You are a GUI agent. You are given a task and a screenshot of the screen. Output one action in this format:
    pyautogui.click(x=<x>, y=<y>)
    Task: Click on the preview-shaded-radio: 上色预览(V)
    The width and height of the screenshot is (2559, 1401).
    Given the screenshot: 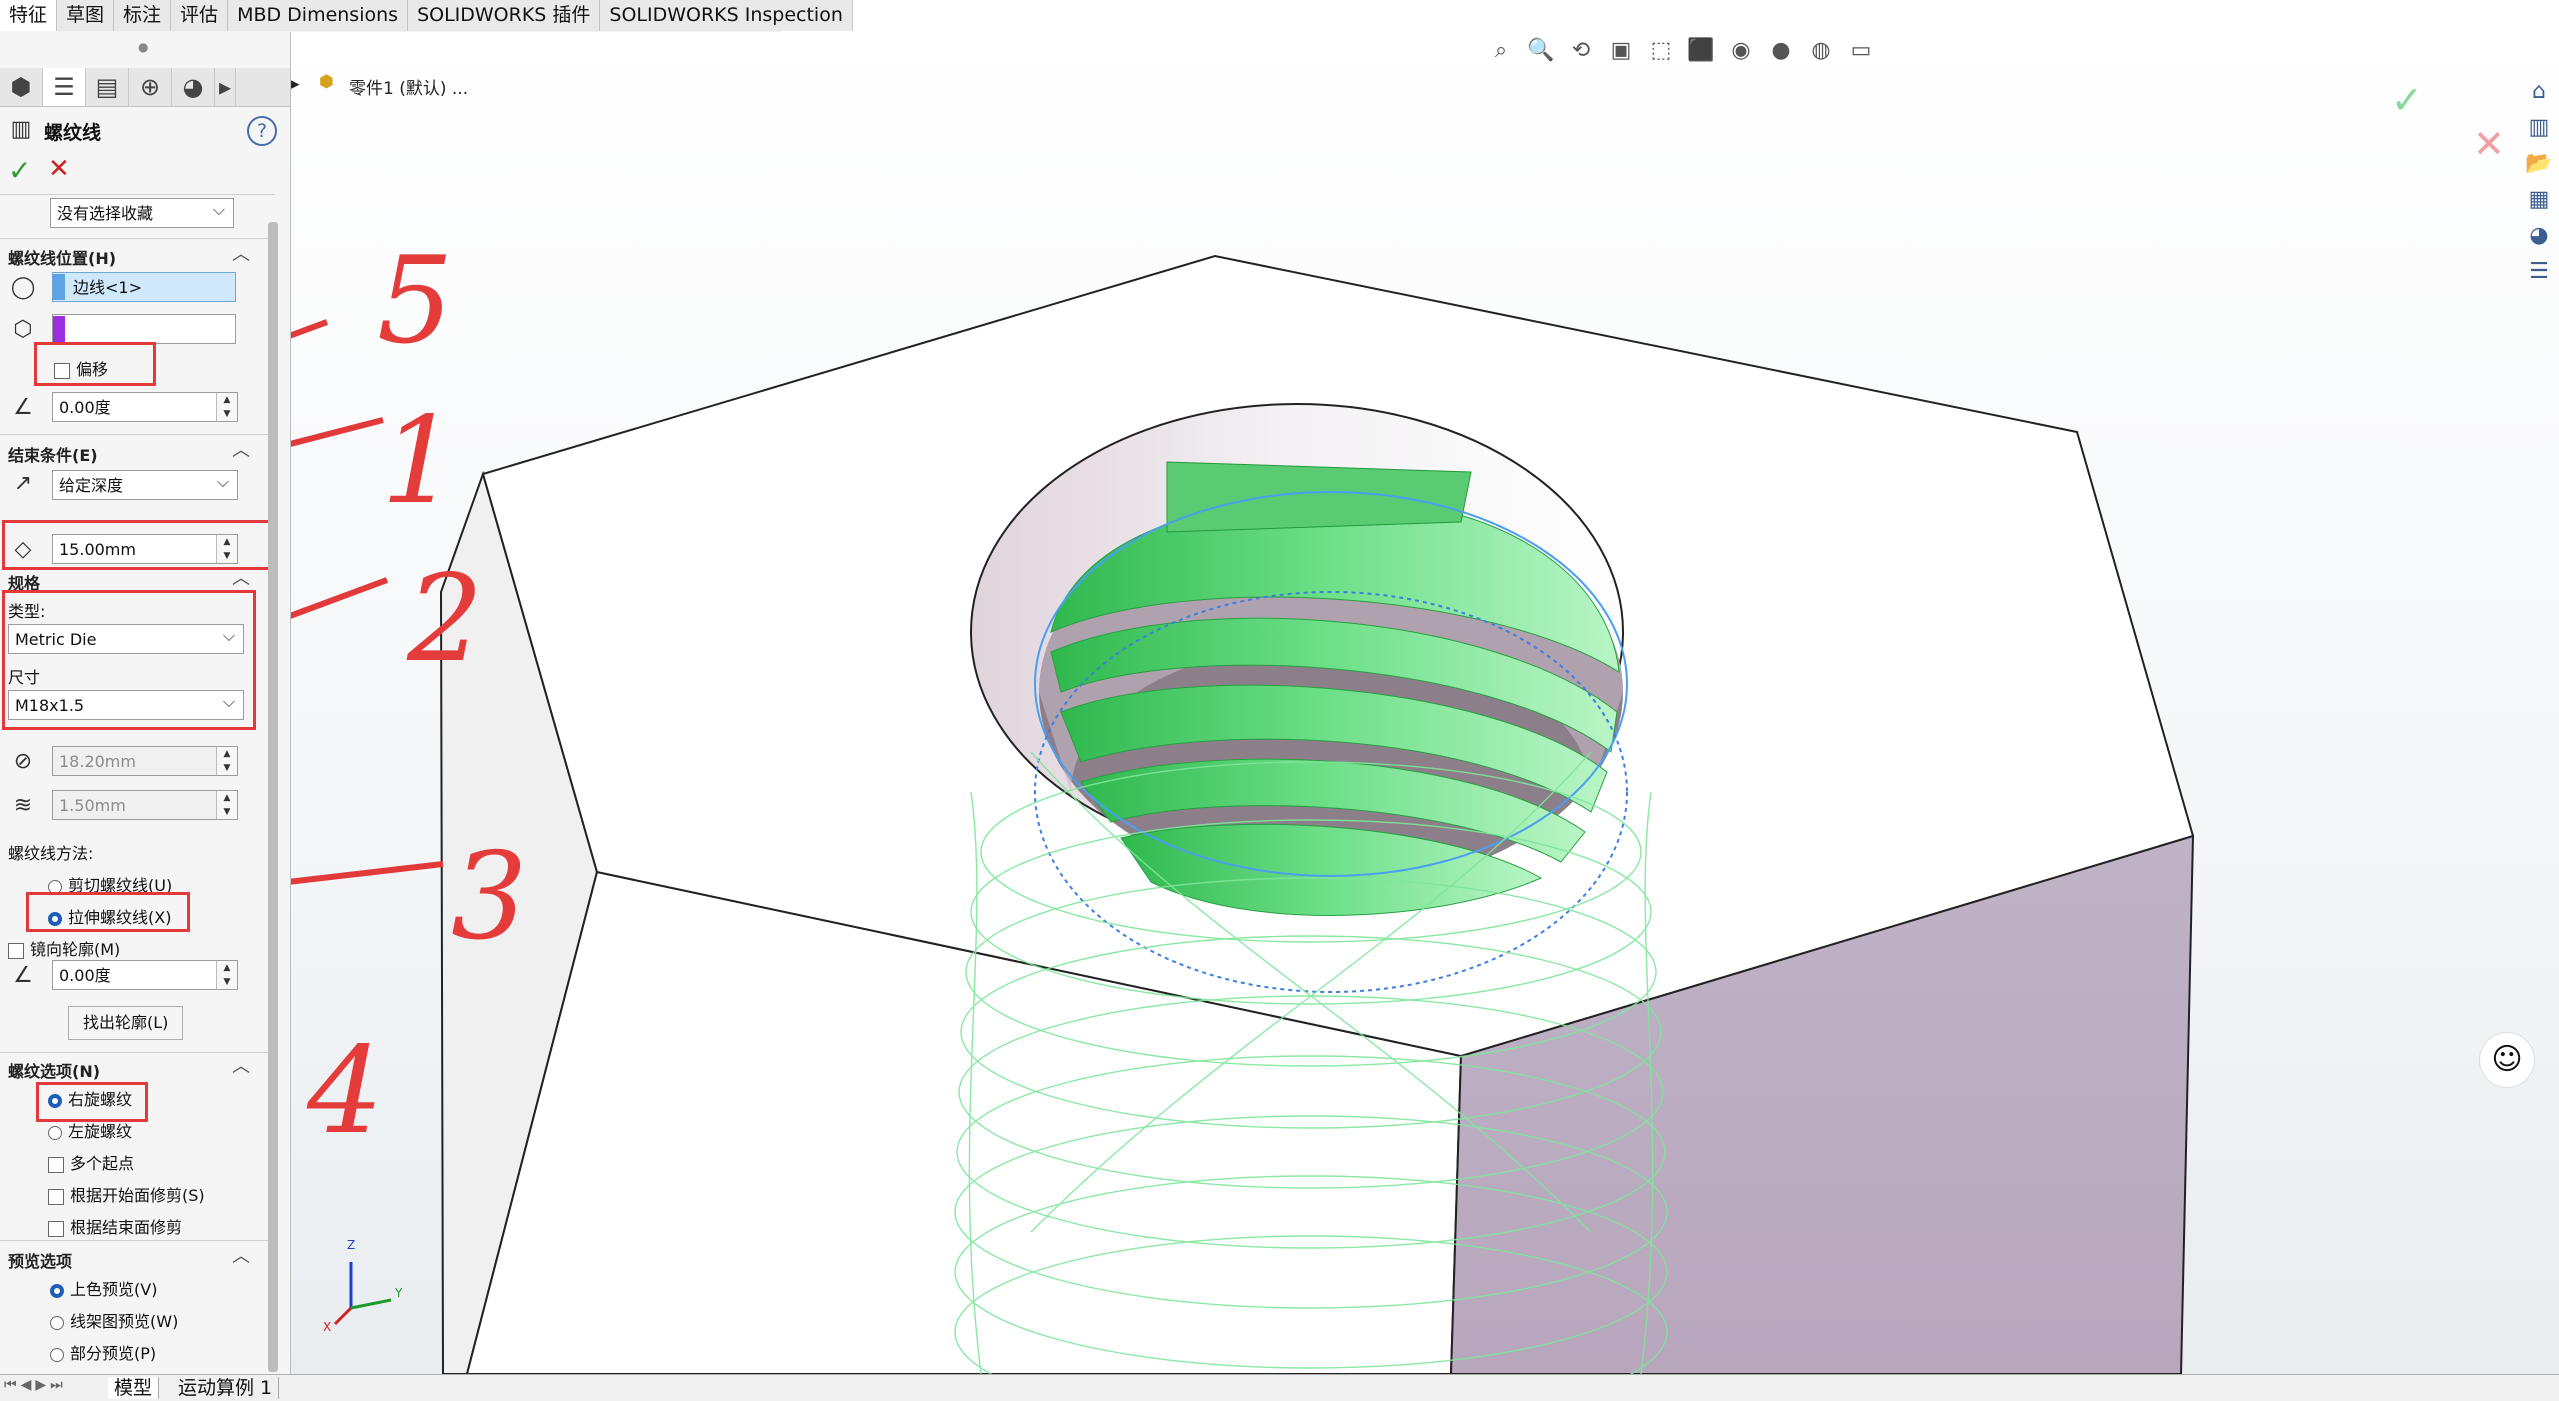 What is the action you would take?
    pyautogui.click(x=103, y=1288)
    